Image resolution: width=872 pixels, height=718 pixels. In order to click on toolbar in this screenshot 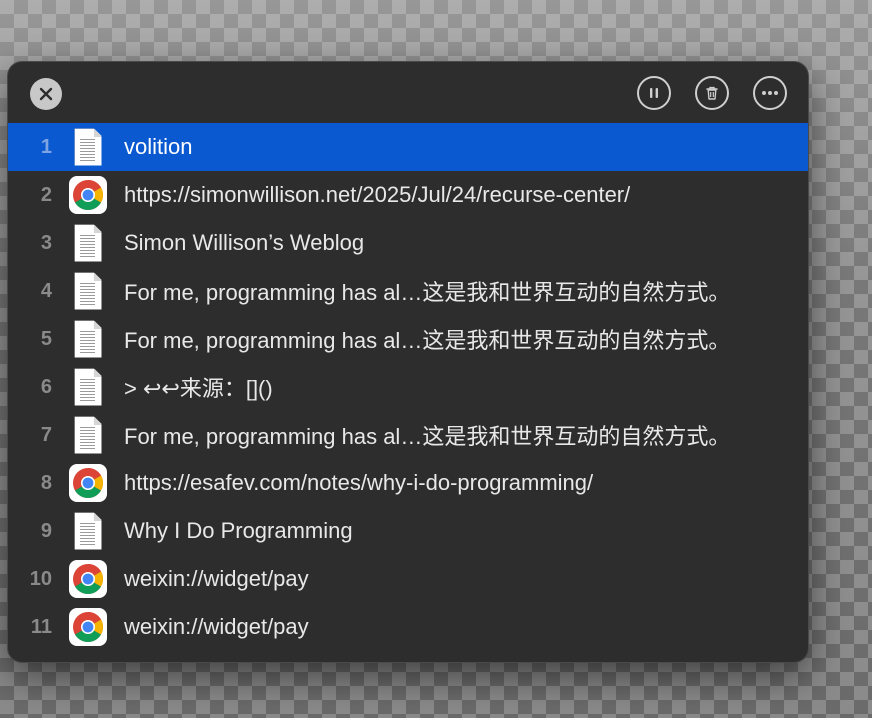, I will do `click(408, 91)`.